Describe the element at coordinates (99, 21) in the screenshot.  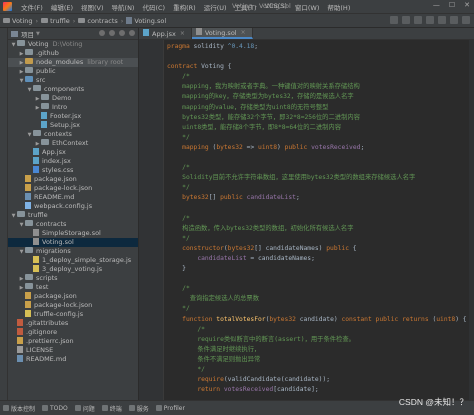
I see `breadcrumb-item-contracts: contracts ›` at that location.